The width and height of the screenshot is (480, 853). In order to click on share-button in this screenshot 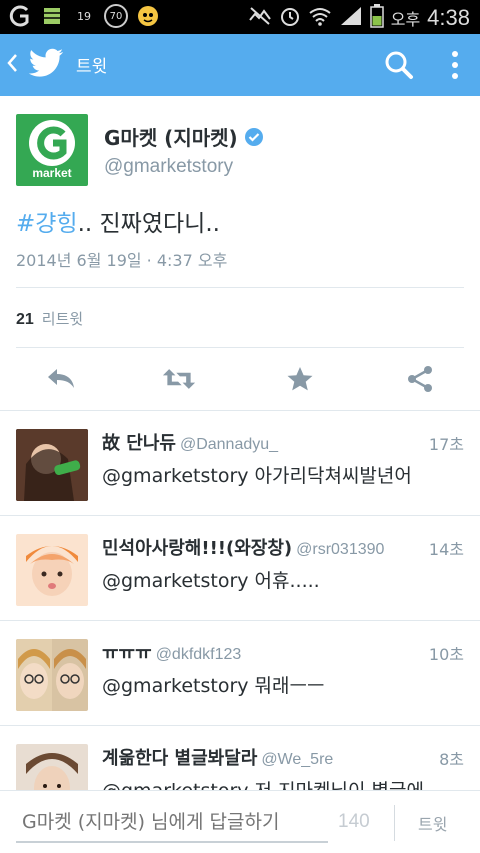, I will do `click(420, 379)`.